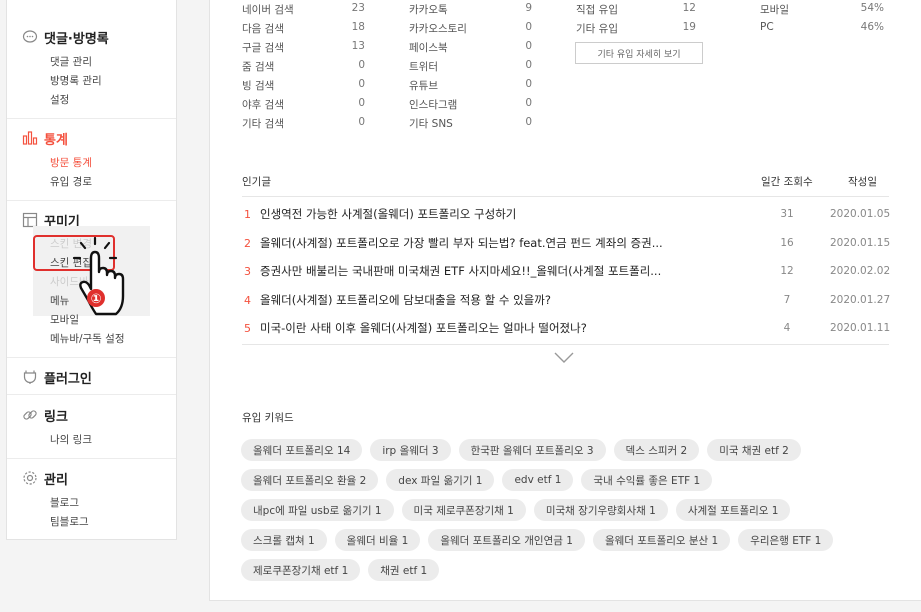 This screenshot has height=612, width=921. Describe the element at coordinates (310, 480) in the screenshot. I see `keyword-tag: 올웨더 포트폴리오 환율 2` at that location.